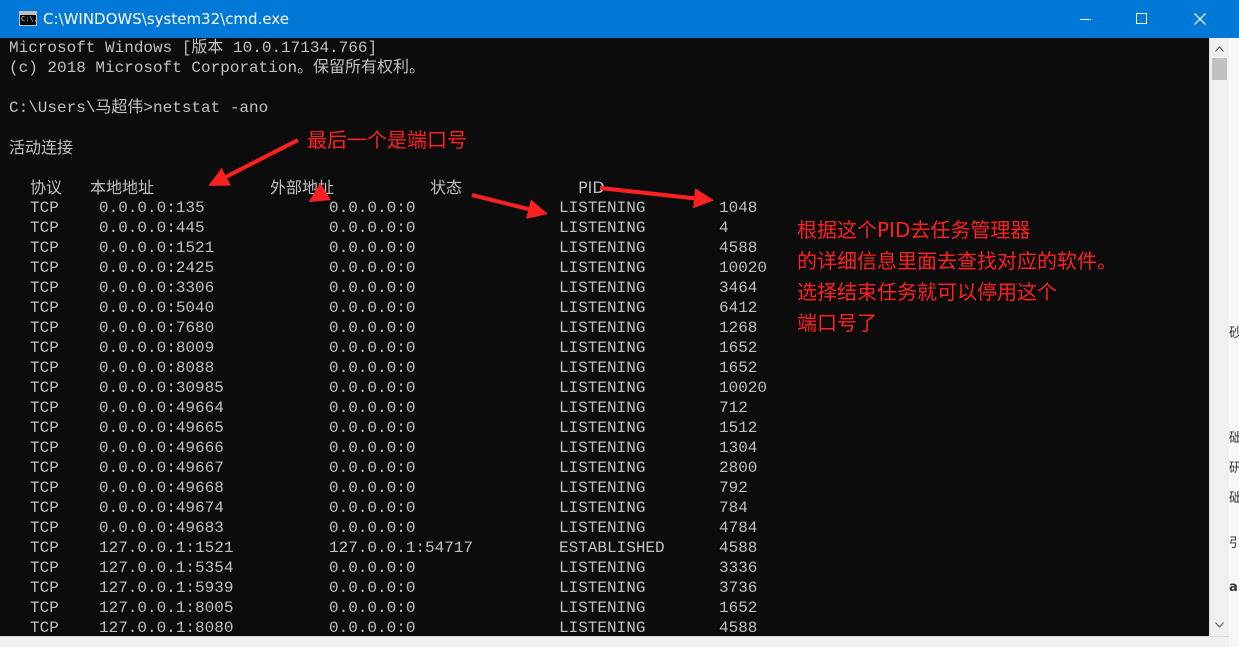  I want to click on table-row: TCP 0.0.0.0:49664 0.0.0.0:0 LISTENING 712, so click(604, 408).